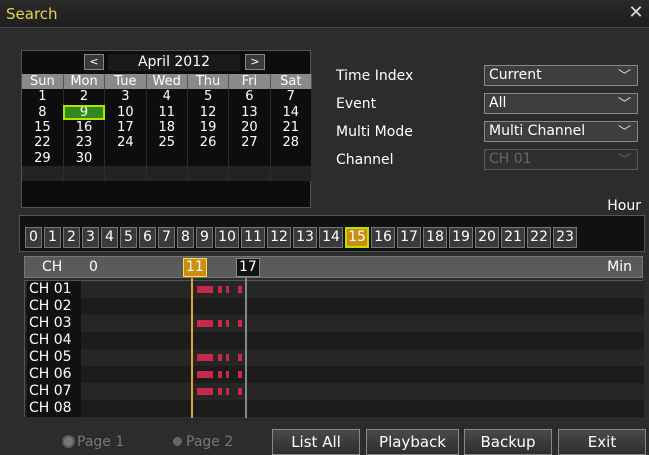 This screenshot has height=455, width=649. What do you see at coordinates (208, 127) in the screenshot?
I see `calendar-day: 19` at bounding box center [208, 127].